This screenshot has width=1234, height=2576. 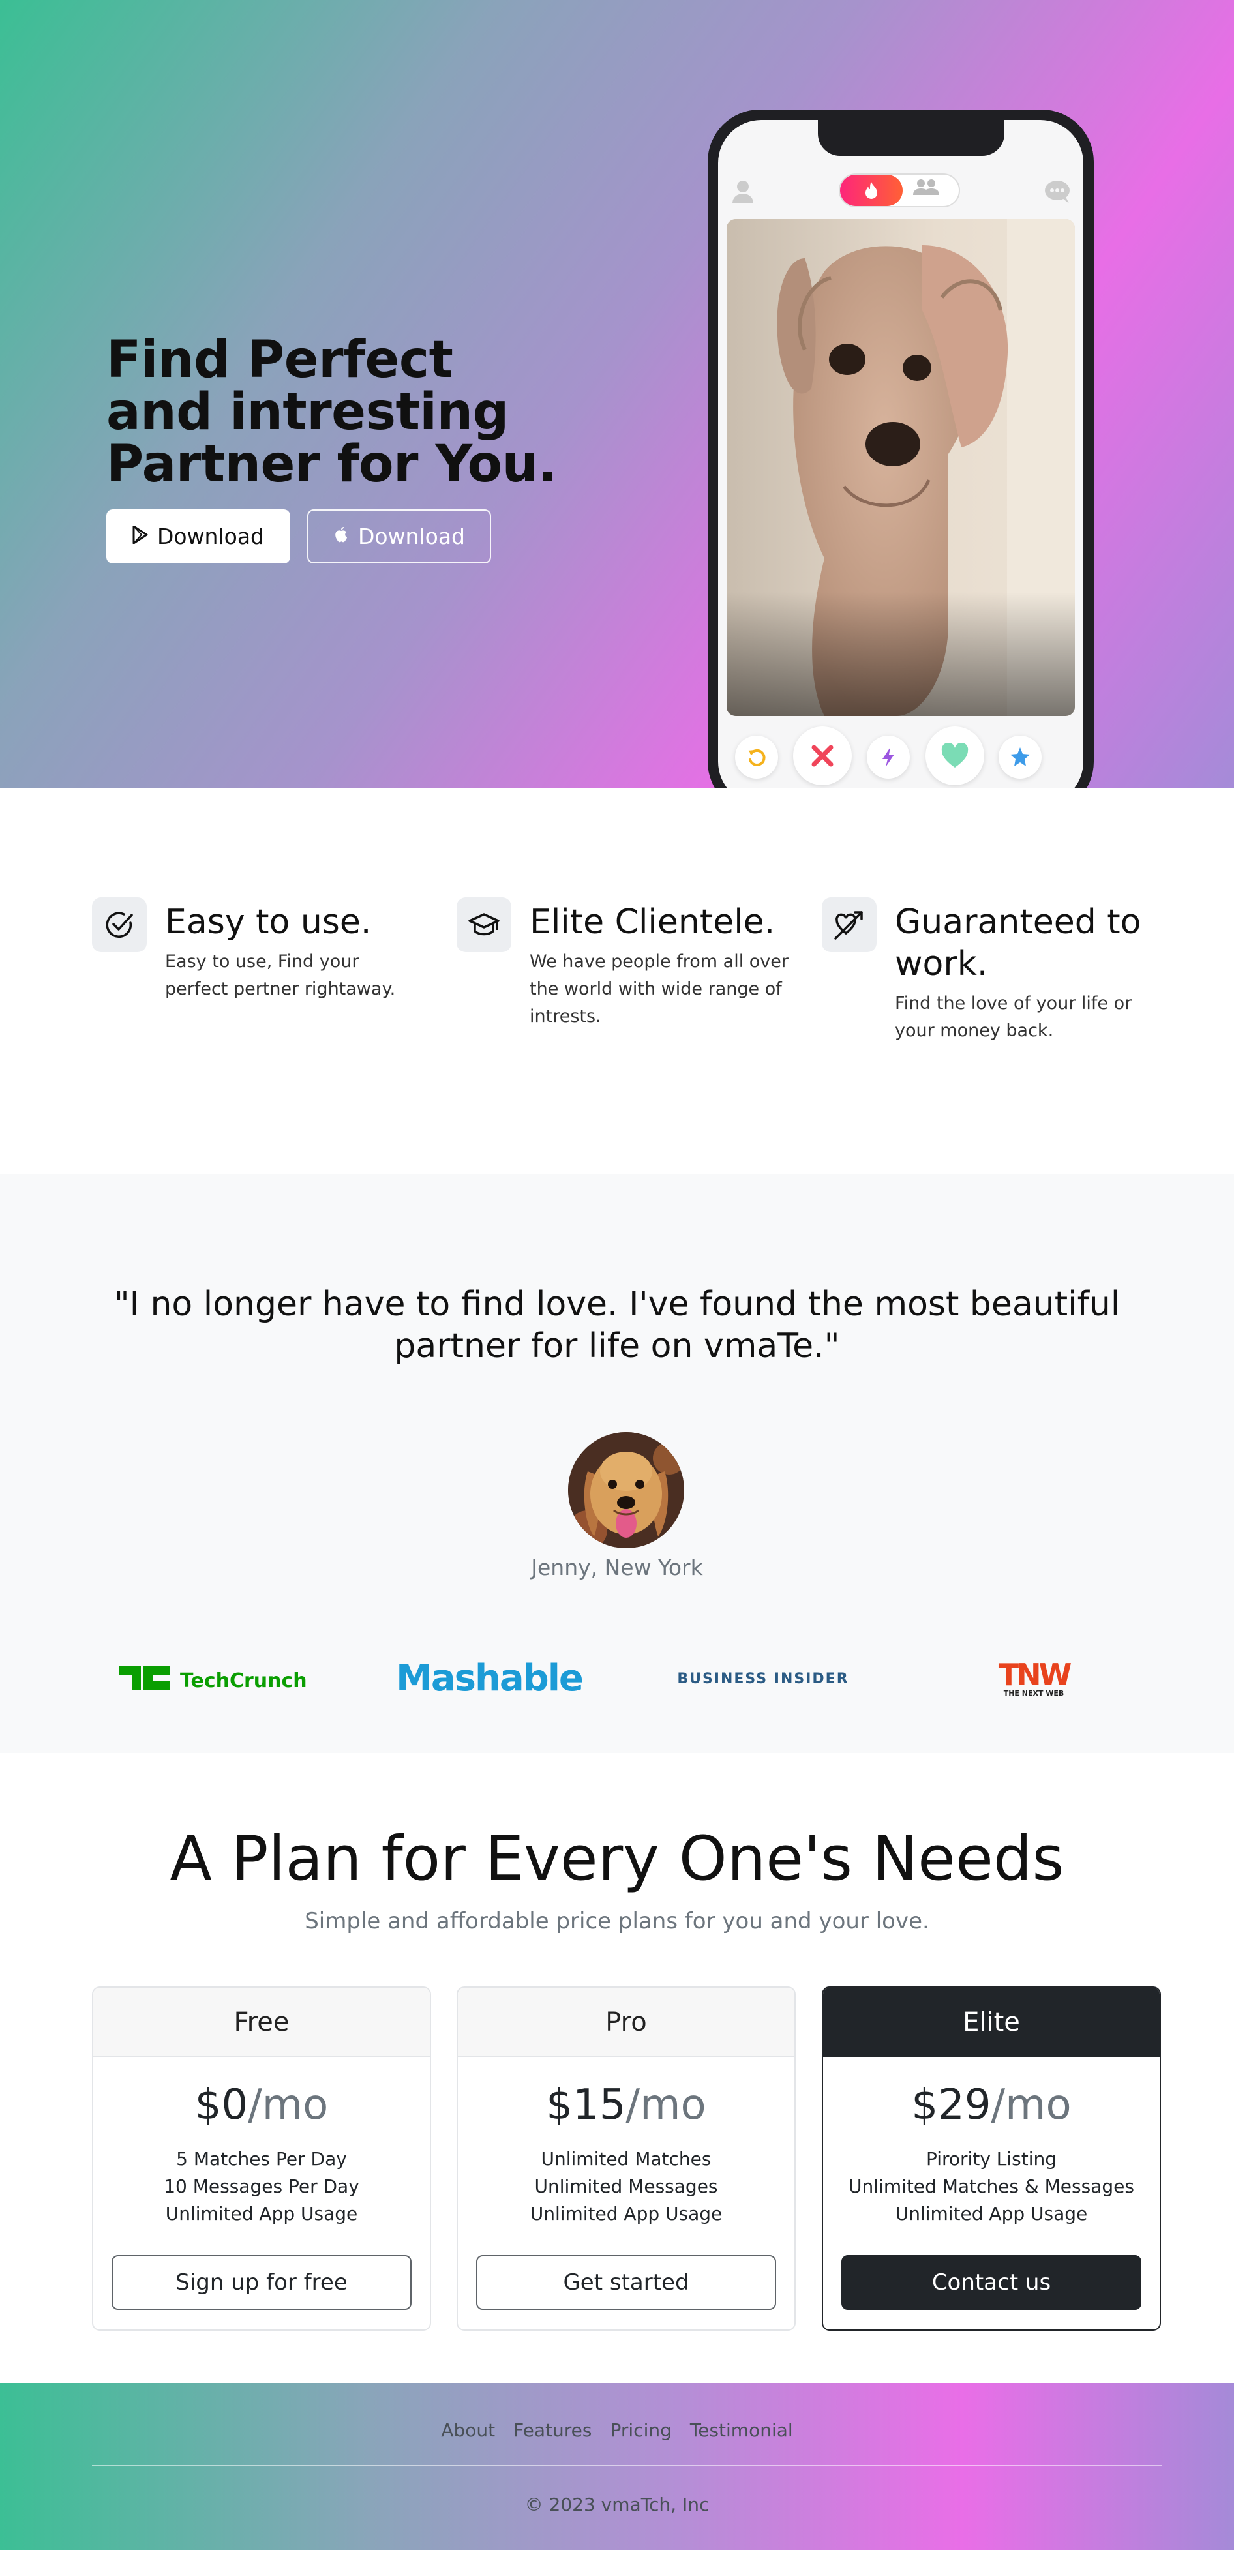 What do you see at coordinates (871, 190) in the screenshot?
I see `flame-icon` at bounding box center [871, 190].